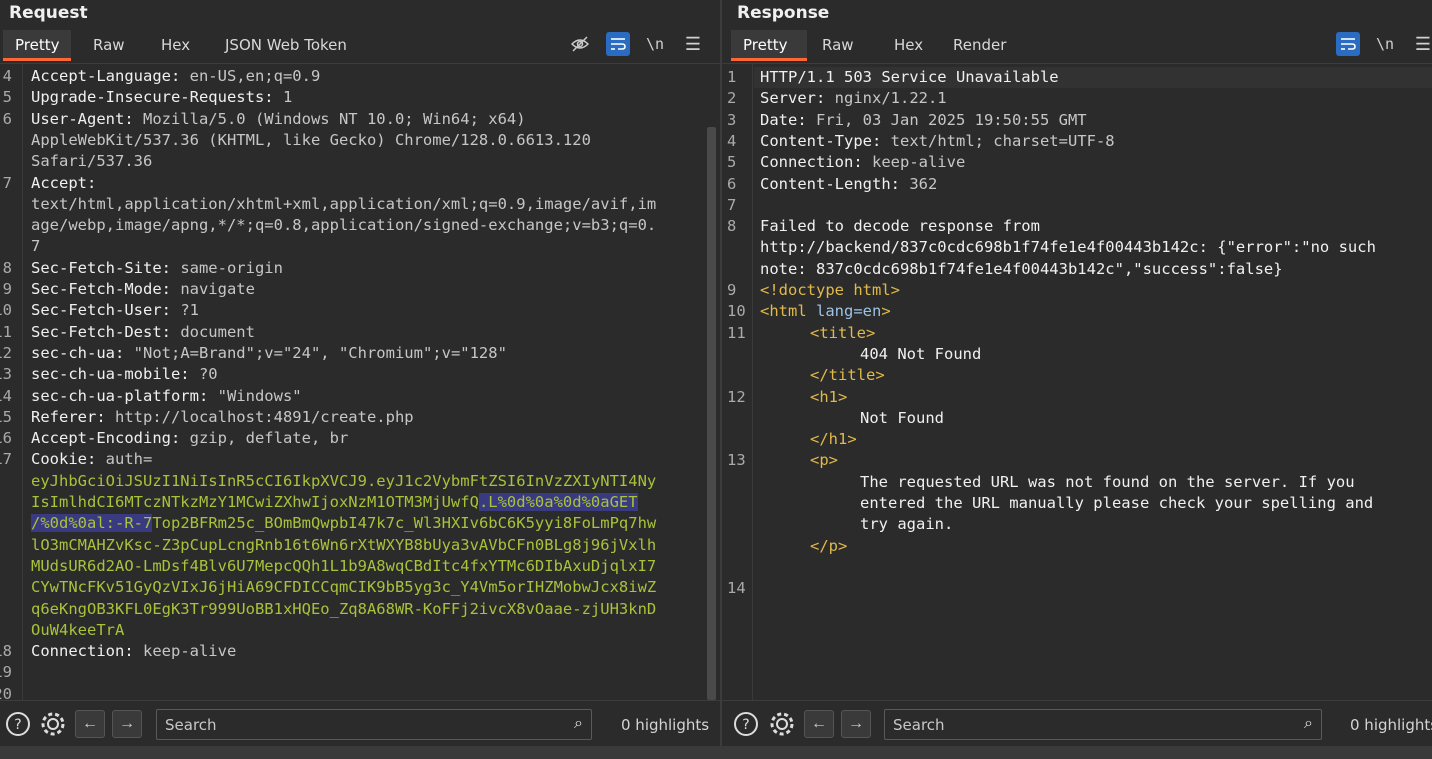  I want to click on code-line: sec-ch-ua-platform: "Windows", so click(166, 396).